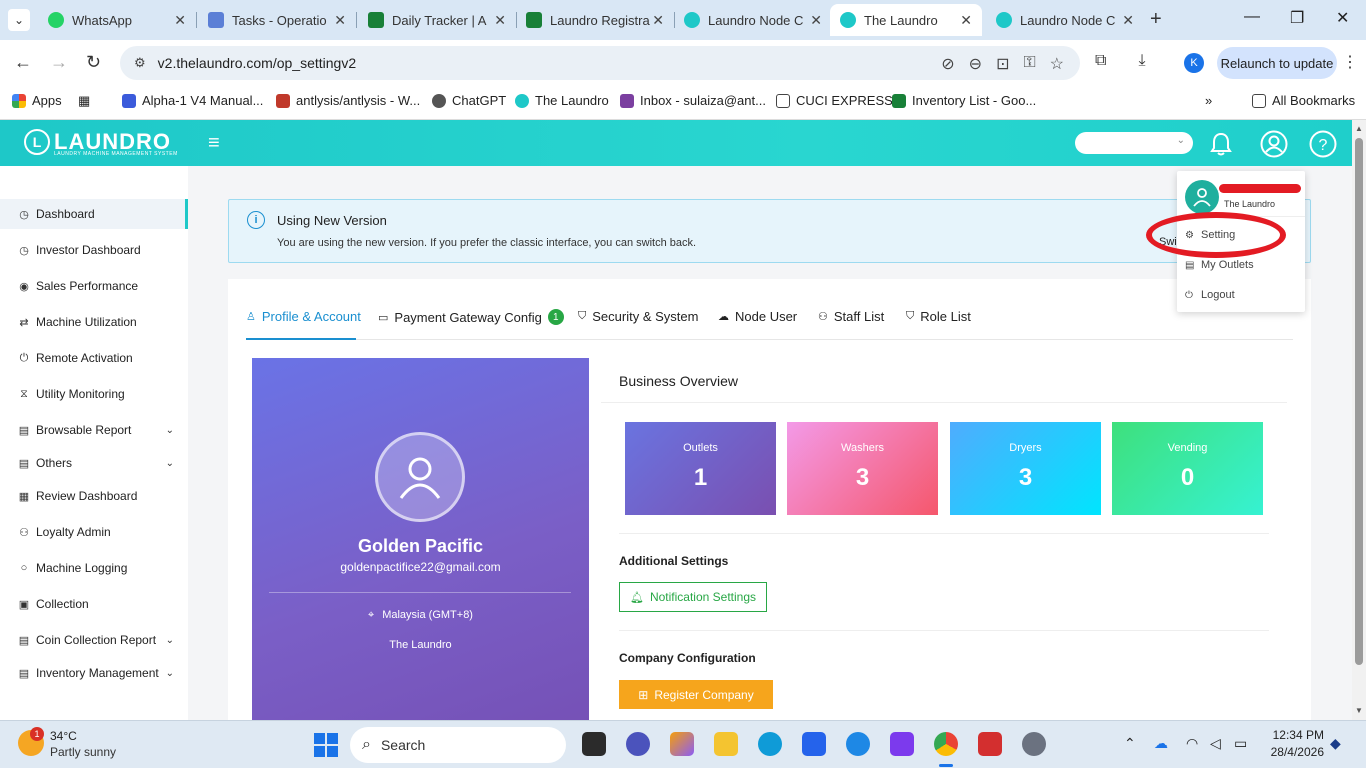 The width and height of the screenshot is (1366, 768). What do you see at coordinates (594, 744) in the screenshot?
I see `terminal-app-icon` at bounding box center [594, 744].